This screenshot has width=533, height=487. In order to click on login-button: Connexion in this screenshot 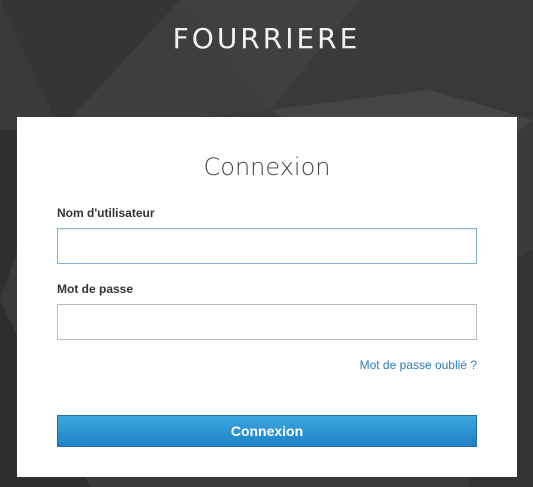, I will do `click(267, 431)`.